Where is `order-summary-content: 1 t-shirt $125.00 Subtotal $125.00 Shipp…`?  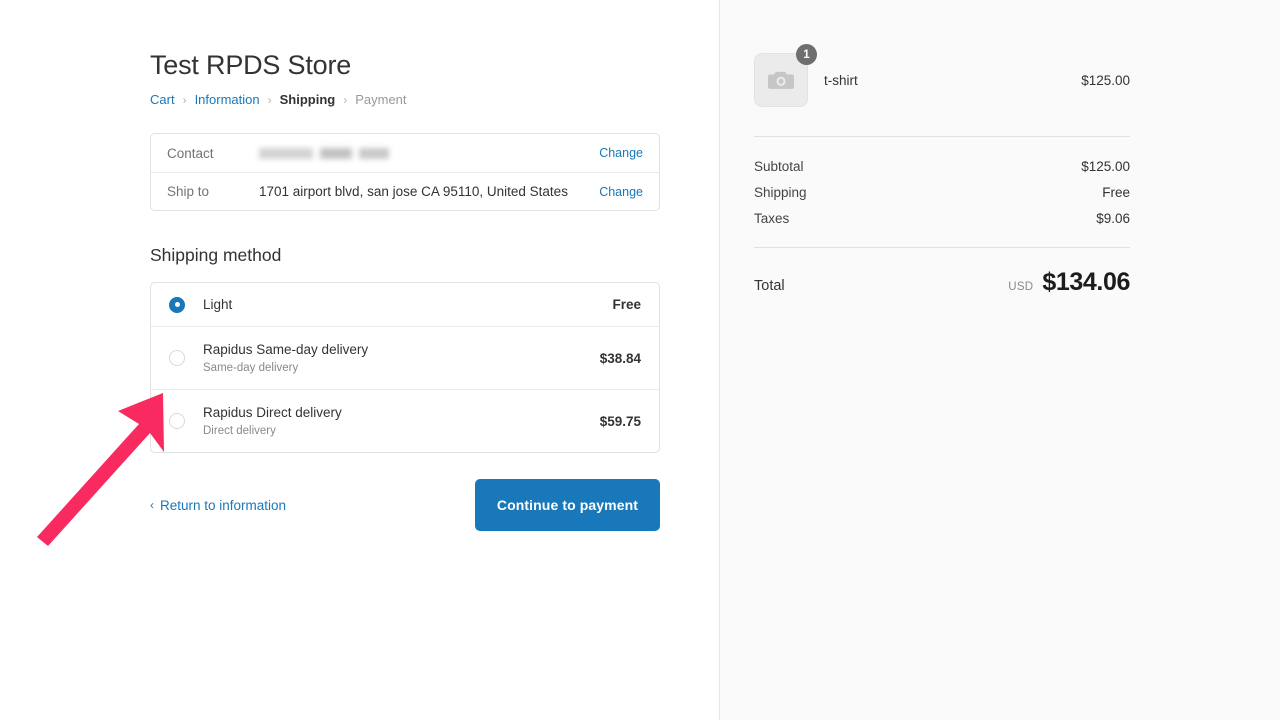 order-summary-content: 1 t-shirt $125.00 Subtotal $125.00 Shipp… is located at coordinates (942, 170).